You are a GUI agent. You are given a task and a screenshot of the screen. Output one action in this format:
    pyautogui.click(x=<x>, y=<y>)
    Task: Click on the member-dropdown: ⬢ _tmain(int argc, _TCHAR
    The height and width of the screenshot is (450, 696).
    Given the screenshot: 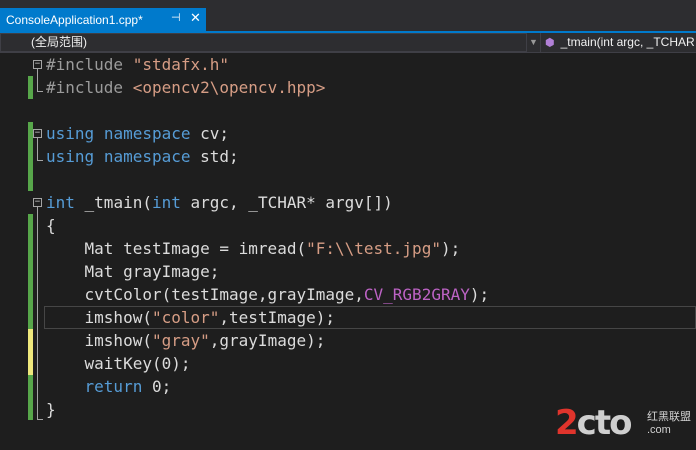 What is the action you would take?
    pyautogui.click(x=618, y=42)
    